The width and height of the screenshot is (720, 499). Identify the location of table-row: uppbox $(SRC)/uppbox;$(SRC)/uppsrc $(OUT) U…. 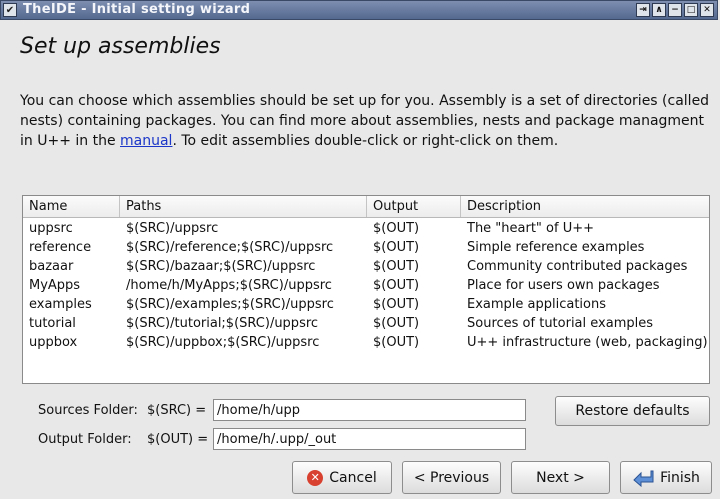
(366, 342).